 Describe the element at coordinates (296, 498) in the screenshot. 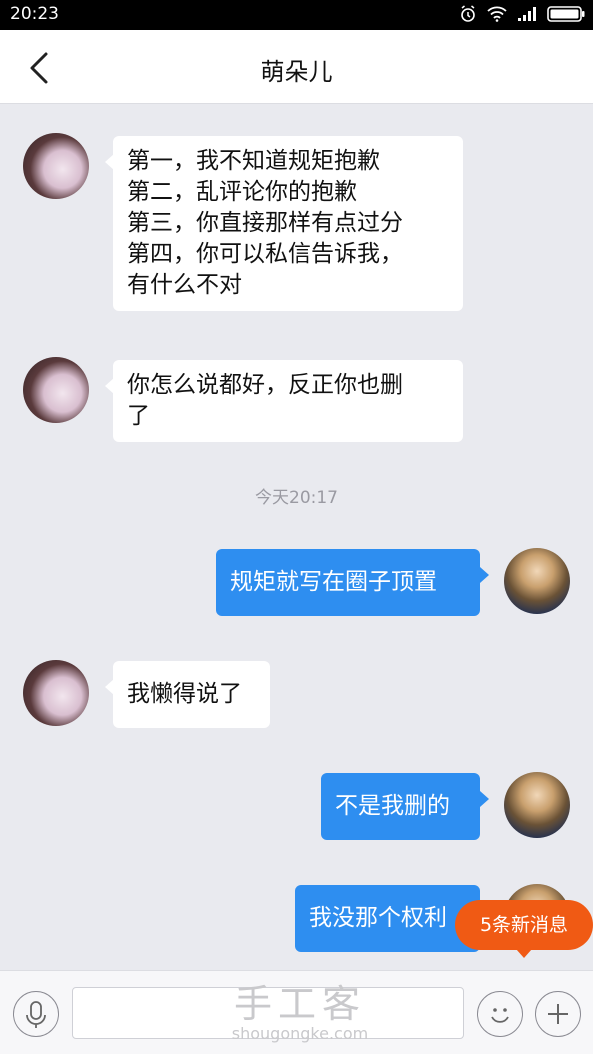

I see `message-timestamp: 今天20:17` at that location.